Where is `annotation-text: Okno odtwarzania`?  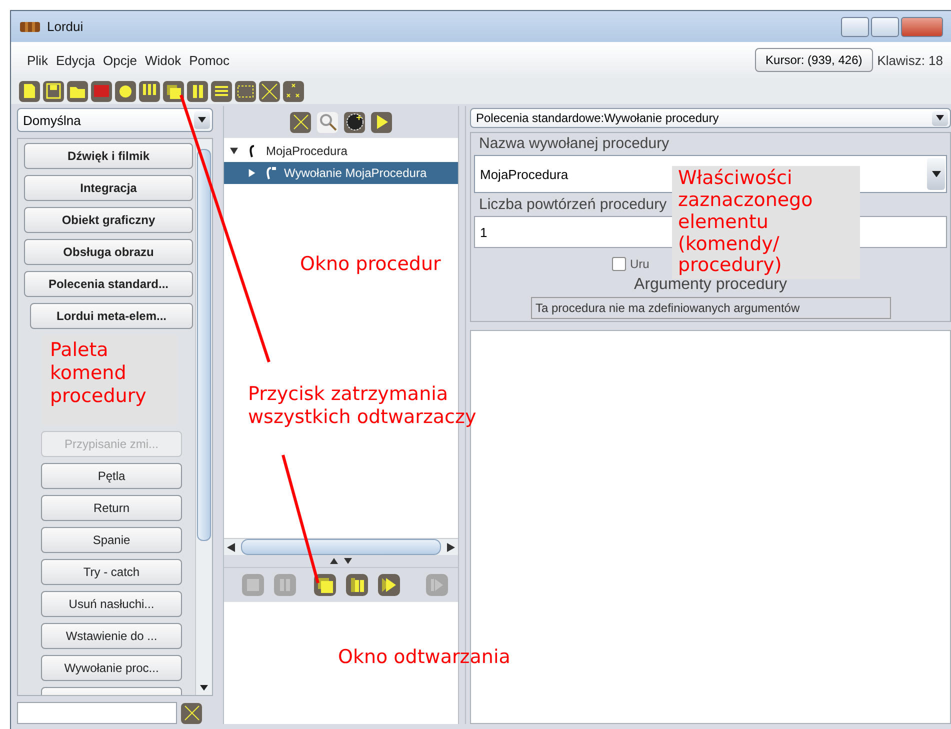 annotation-text: Okno odtwarzania is located at coordinates (424, 657).